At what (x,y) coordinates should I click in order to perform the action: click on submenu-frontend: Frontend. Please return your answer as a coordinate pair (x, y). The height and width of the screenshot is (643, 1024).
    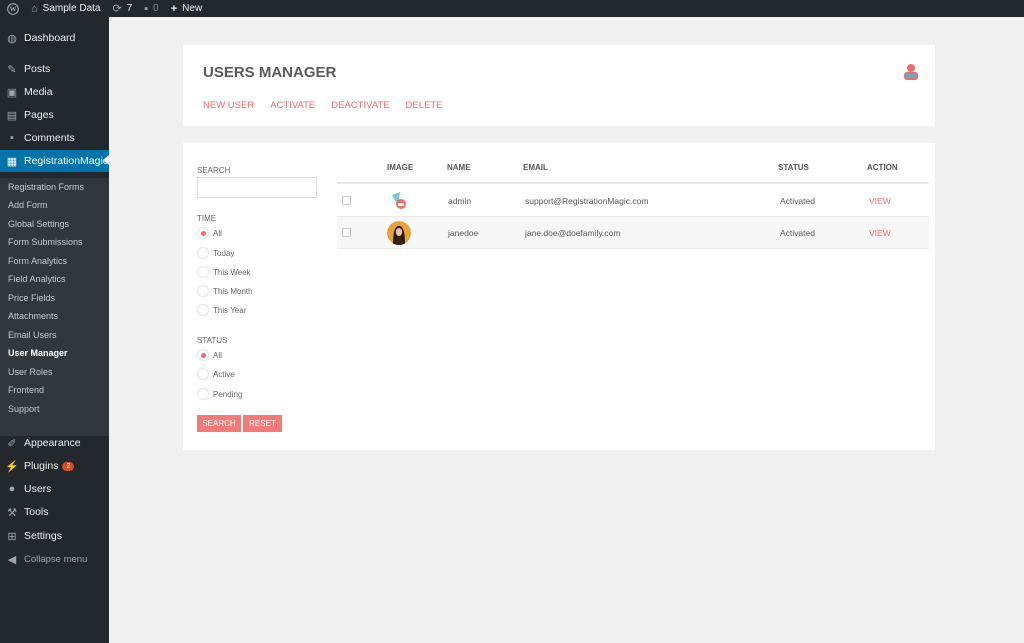
    Looking at the image, I should click on (26, 390).